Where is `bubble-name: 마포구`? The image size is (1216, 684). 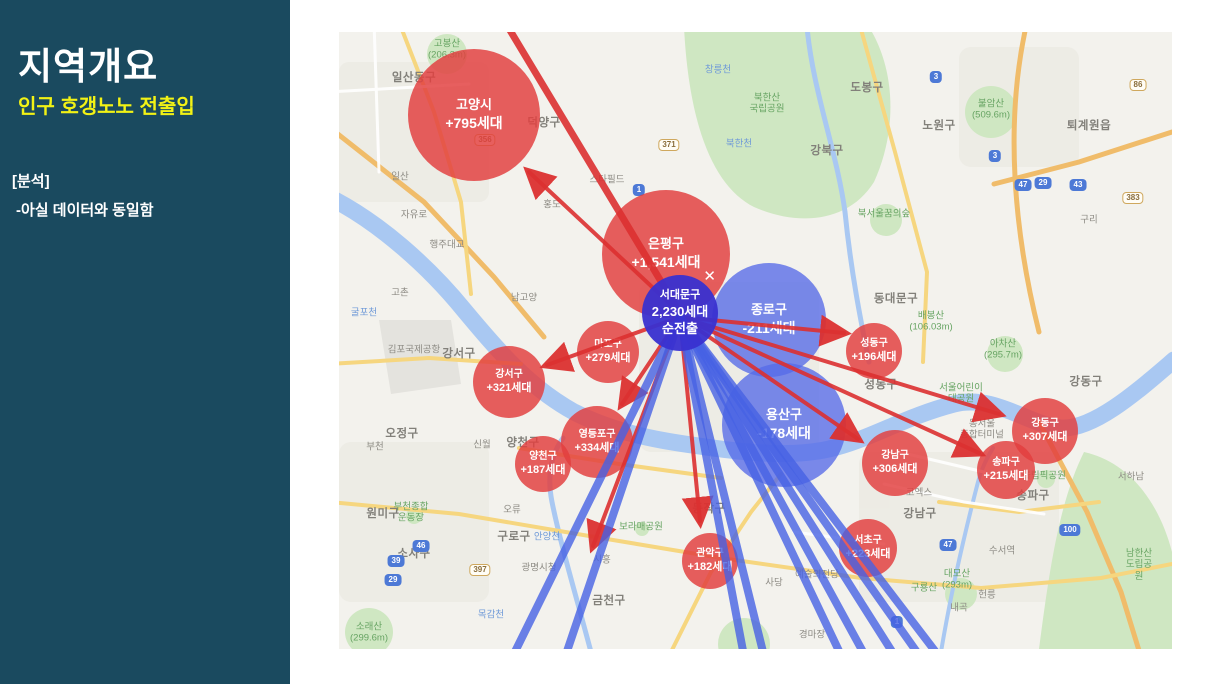
bubble-name: 마포구 is located at coordinates (608, 345).